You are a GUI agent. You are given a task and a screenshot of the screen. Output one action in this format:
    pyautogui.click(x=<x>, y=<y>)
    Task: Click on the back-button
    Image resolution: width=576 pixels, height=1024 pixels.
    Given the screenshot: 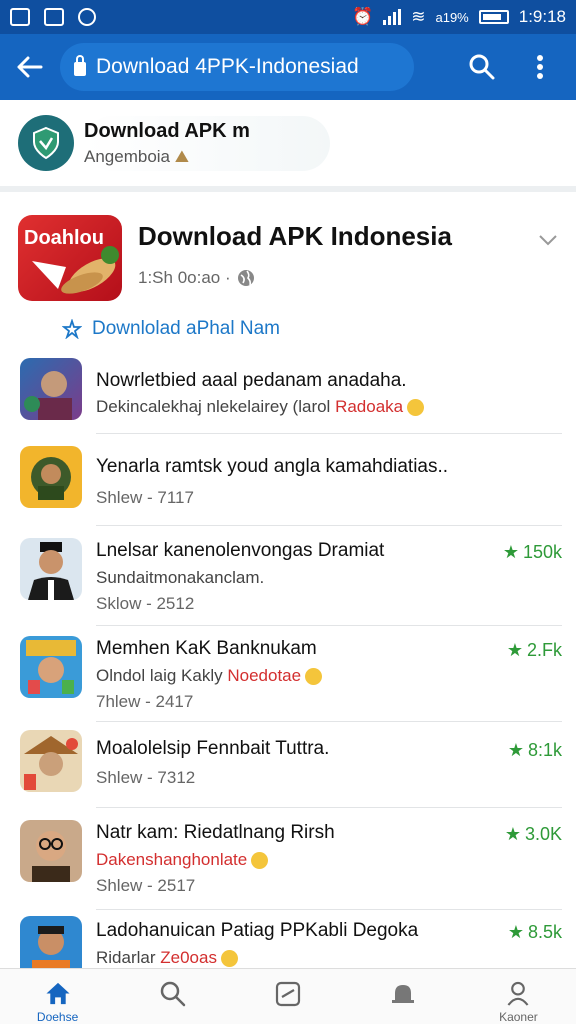 What is the action you would take?
    pyautogui.click(x=30, y=67)
    